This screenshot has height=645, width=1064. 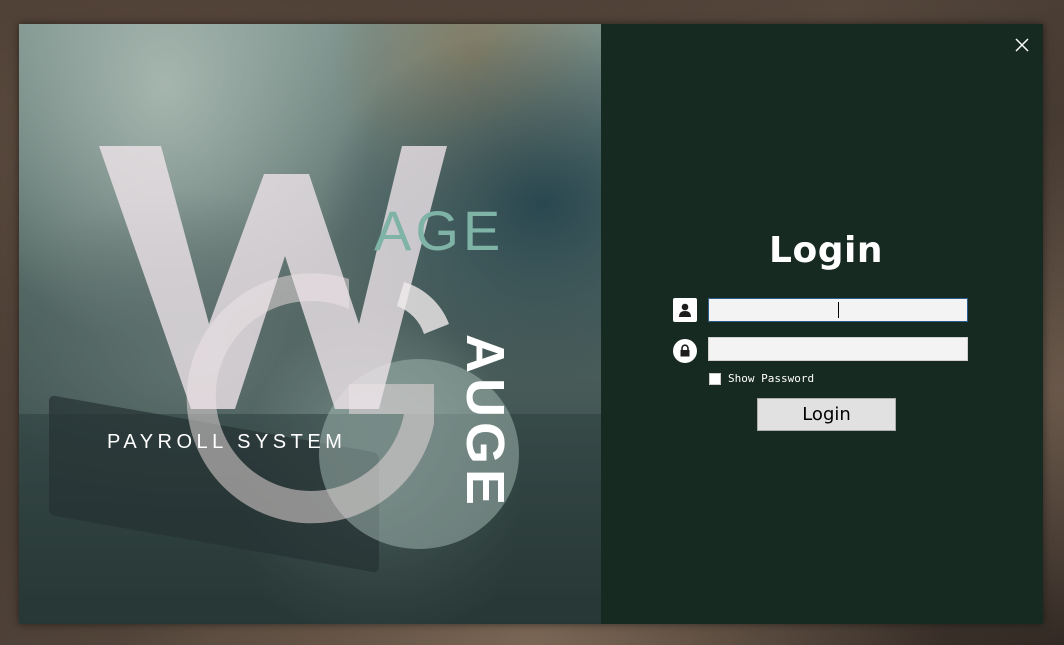 I want to click on show-password-label: Show Password, so click(x=771, y=378).